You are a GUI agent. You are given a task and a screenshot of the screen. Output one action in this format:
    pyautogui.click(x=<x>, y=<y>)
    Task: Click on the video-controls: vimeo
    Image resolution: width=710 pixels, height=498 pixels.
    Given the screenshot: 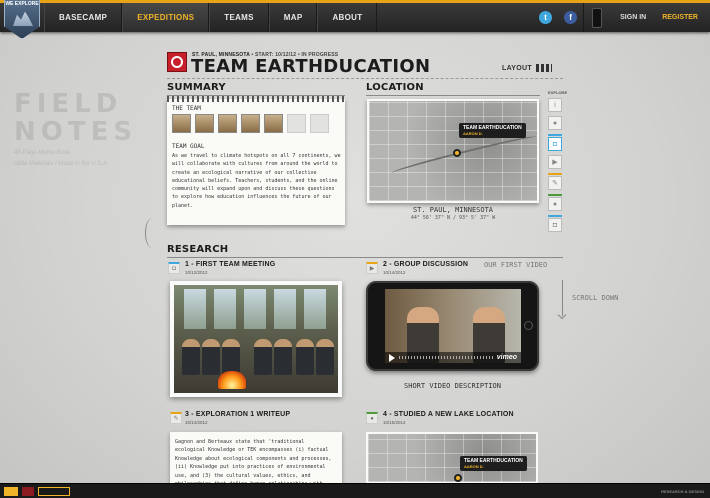 What is the action you would take?
    pyautogui.click(x=453, y=357)
    